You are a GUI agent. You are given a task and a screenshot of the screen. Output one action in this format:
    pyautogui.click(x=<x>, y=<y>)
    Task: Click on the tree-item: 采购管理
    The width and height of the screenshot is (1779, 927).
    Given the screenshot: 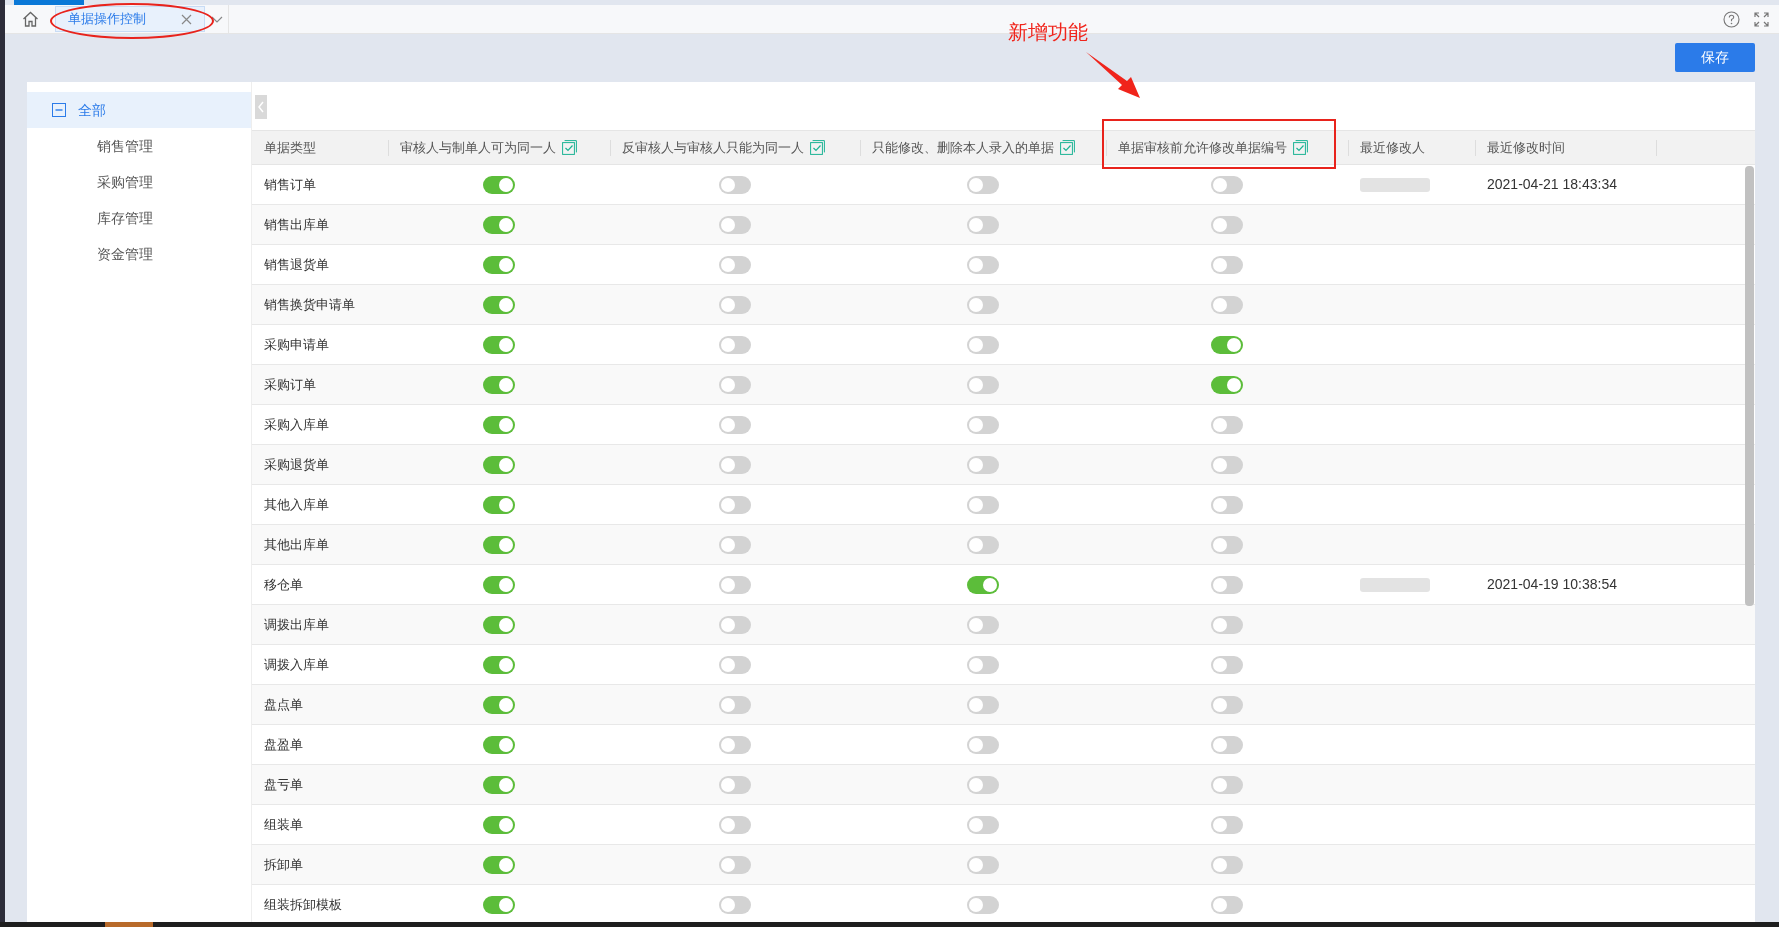 What is the action you would take?
    pyautogui.click(x=125, y=182)
    